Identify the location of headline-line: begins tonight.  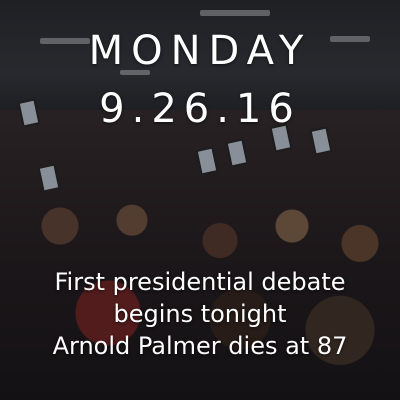
(200, 314).